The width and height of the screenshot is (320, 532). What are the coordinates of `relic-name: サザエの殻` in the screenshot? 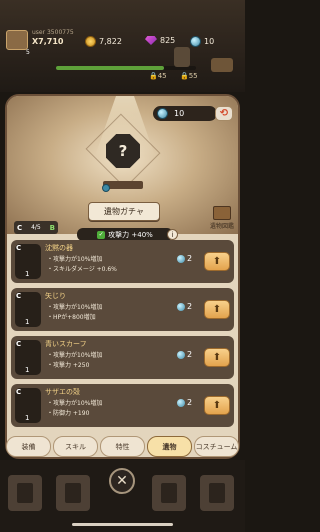 It's located at (62, 392).